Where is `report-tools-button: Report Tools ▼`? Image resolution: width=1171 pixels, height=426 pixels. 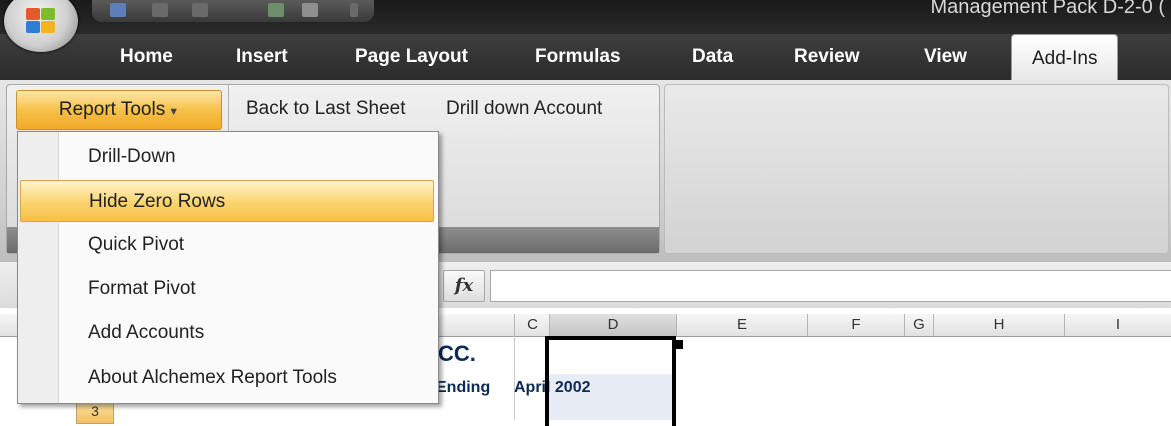
report-tools-button: Report Tools ▼ is located at coordinates (119, 110).